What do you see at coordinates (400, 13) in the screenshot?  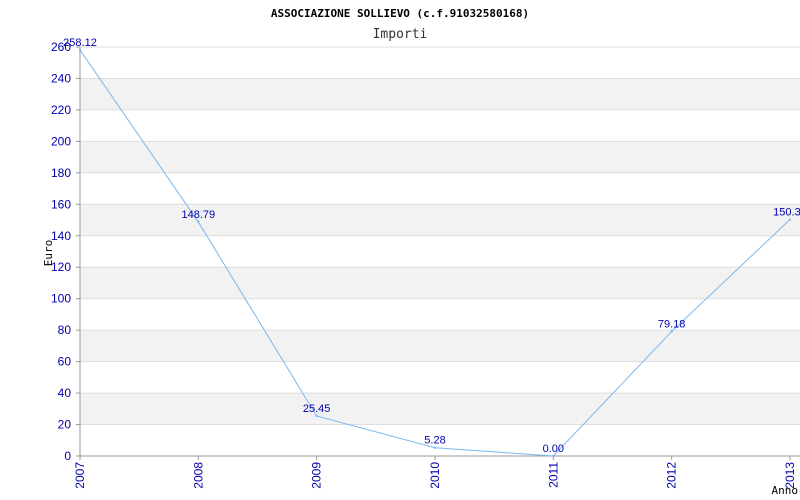 I see `chart-title: ASSOCIAZIONE SOLLIEVO (c.f.91032580168)` at bounding box center [400, 13].